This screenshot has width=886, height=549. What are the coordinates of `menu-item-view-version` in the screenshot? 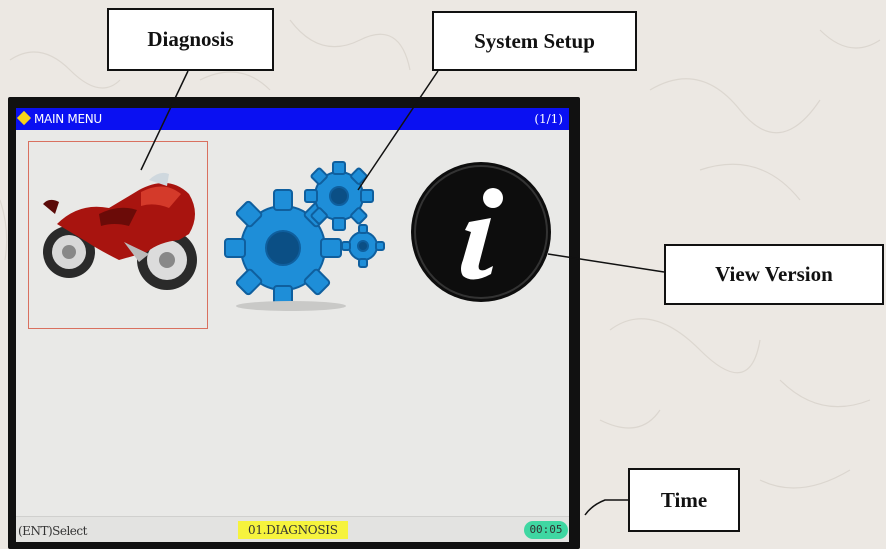 It's located at (481, 232).